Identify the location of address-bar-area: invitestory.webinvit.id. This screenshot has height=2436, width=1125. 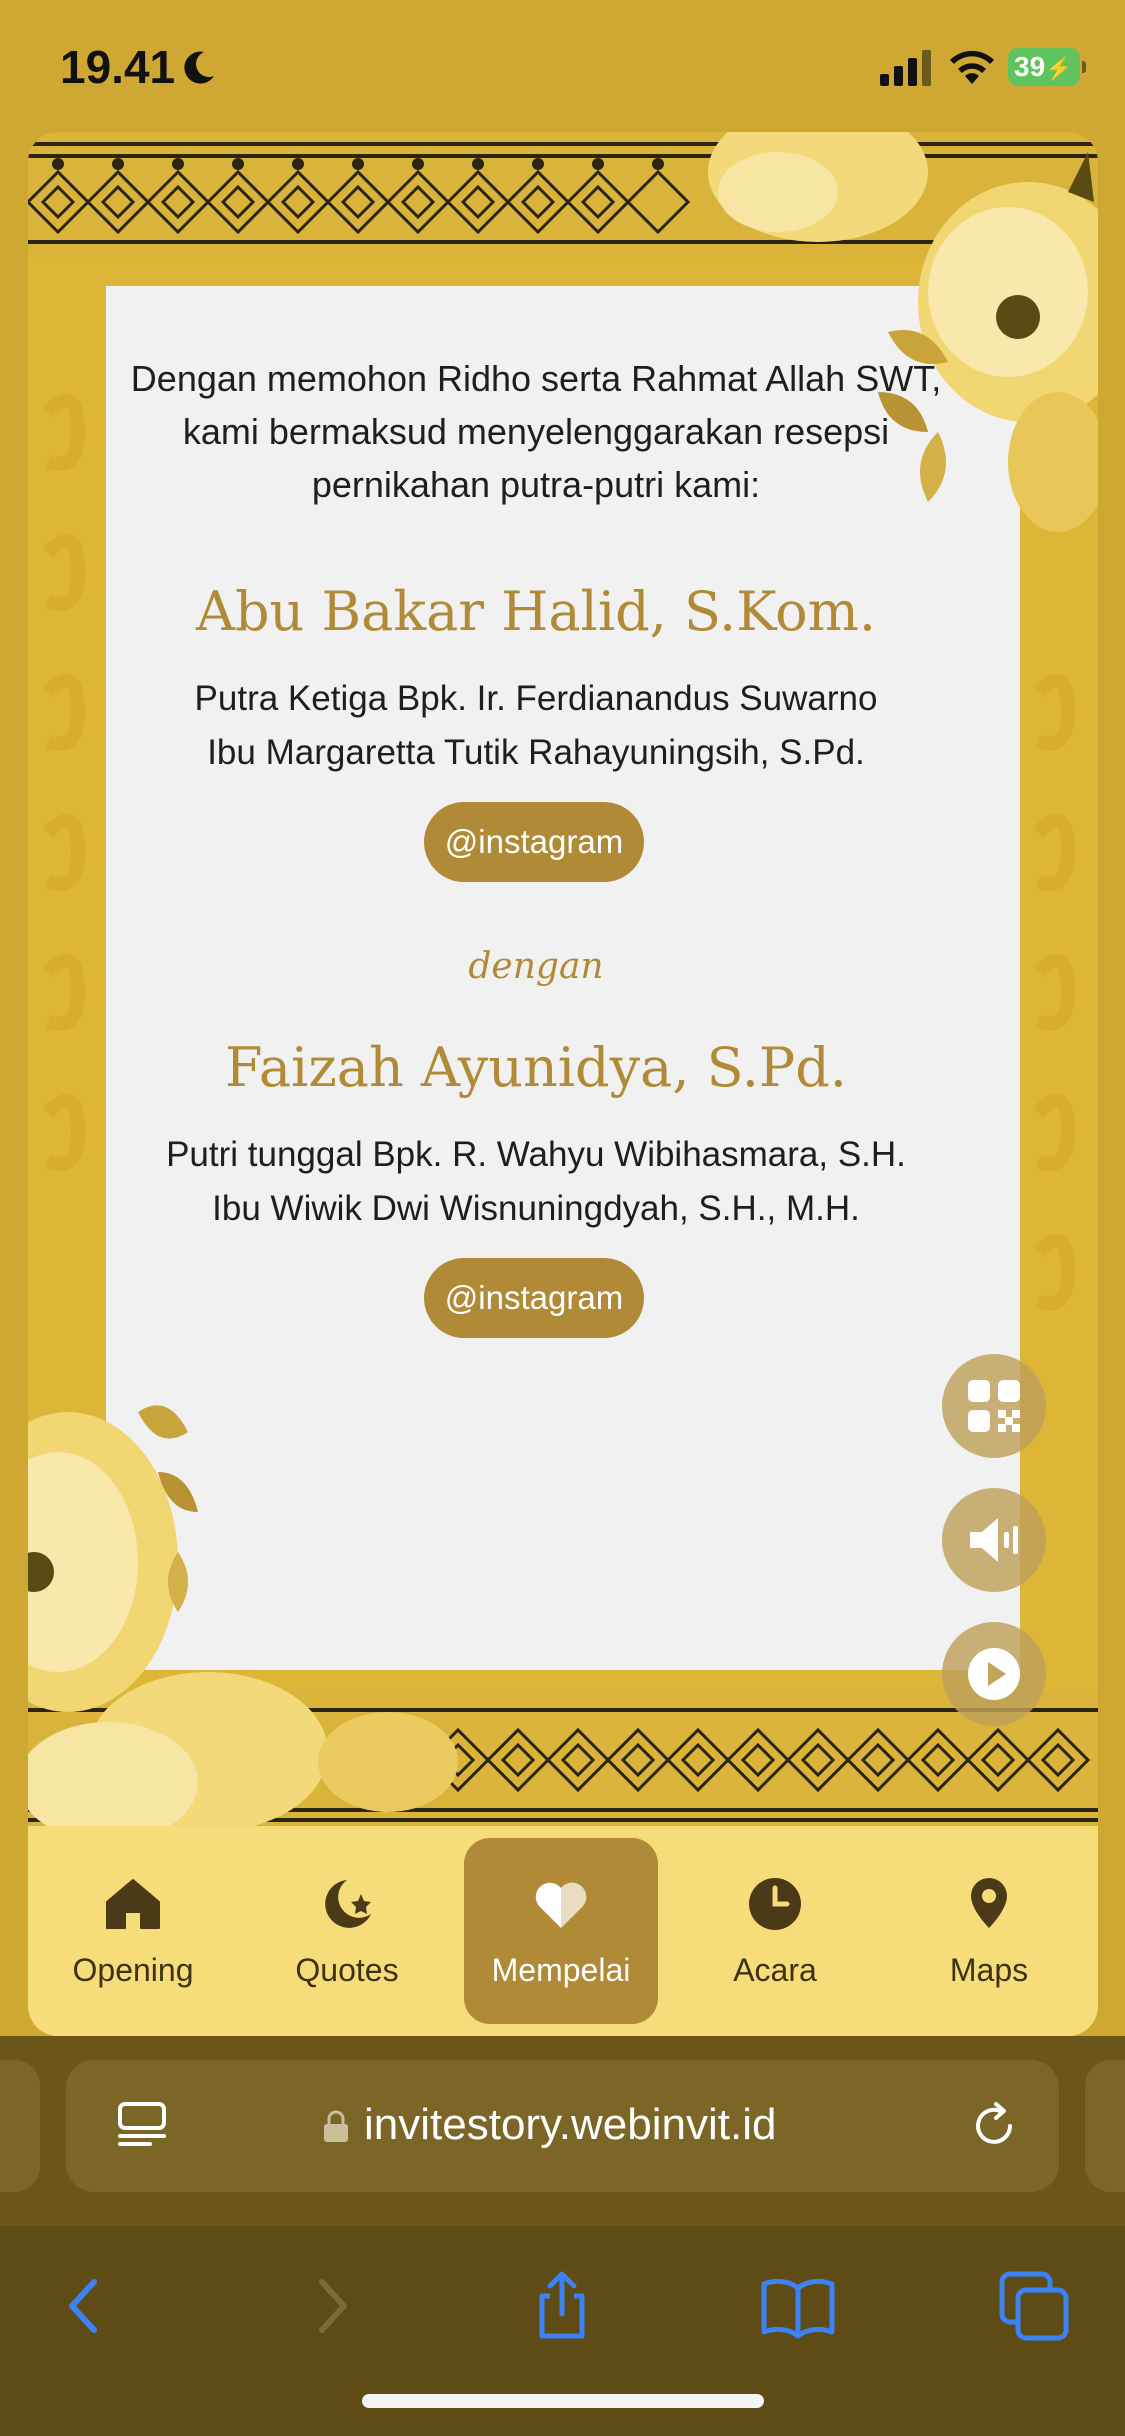
(562, 2131).